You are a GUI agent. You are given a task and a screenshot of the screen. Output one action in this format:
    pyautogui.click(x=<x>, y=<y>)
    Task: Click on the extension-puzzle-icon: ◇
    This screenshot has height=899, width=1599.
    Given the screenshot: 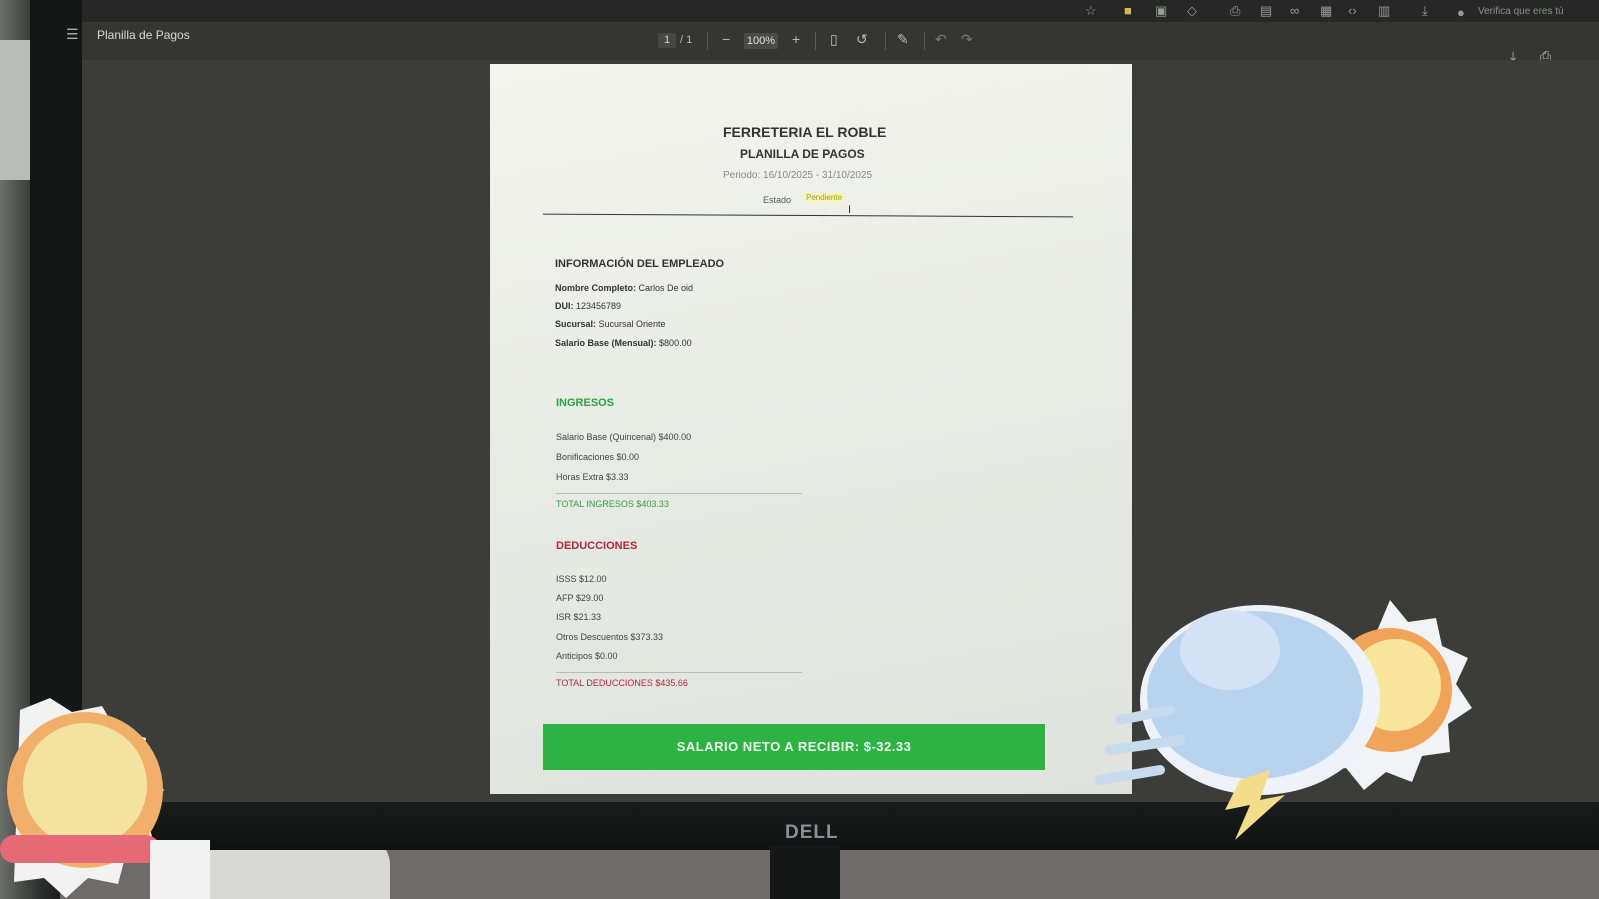 What is the action you would take?
    pyautogui.click(x=1192, y=11)
    